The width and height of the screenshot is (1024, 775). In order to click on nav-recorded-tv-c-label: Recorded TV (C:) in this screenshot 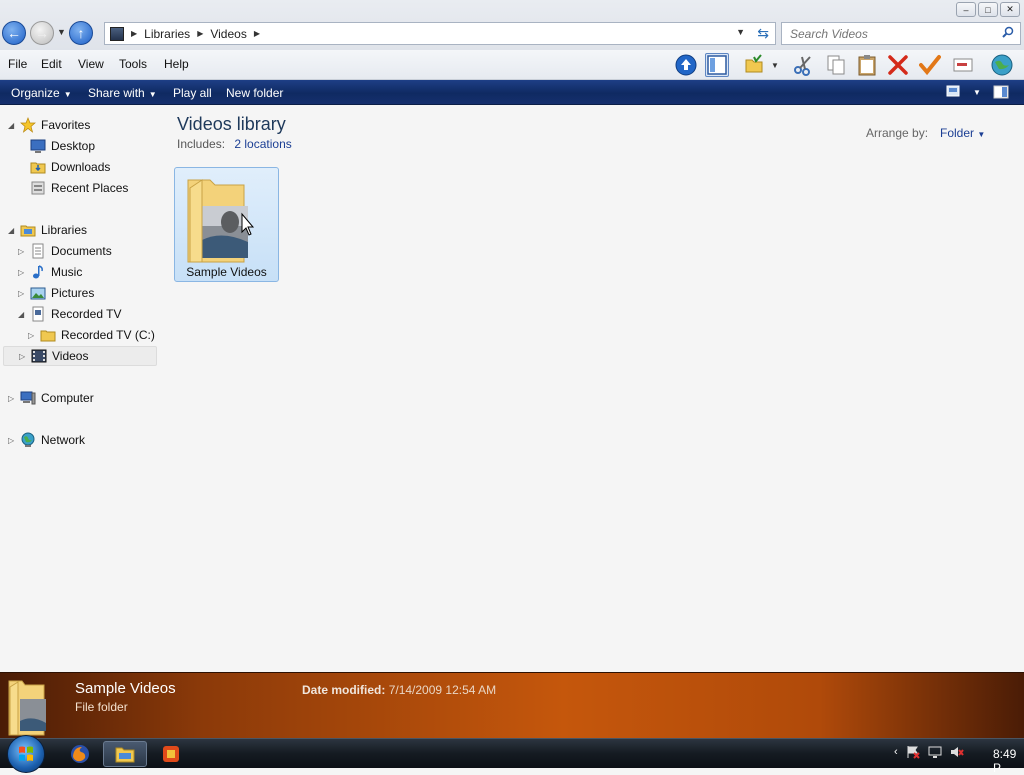, I will do `click(108, 335)`.